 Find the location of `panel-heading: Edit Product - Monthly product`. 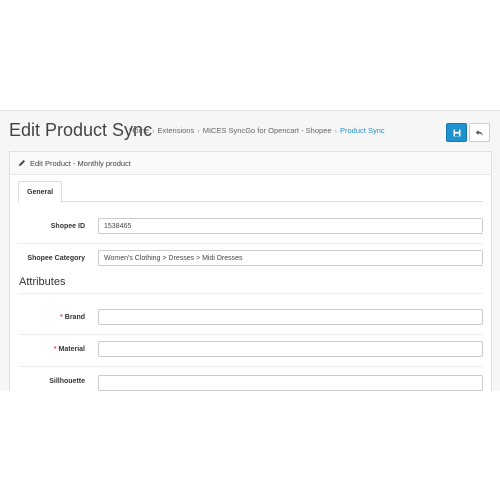

panel-heading: Edit Product - Monthly product is located at coordinates (250, 163).